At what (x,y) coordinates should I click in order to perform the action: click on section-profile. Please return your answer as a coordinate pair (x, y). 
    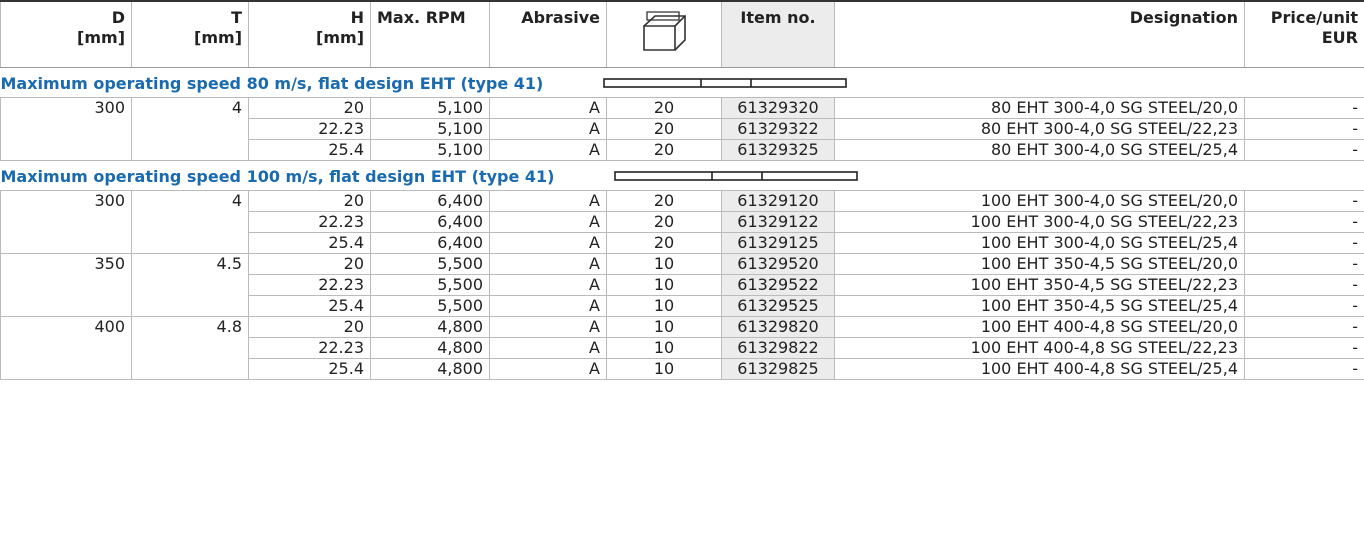
    Looking at the image, I should click on (725, 83).